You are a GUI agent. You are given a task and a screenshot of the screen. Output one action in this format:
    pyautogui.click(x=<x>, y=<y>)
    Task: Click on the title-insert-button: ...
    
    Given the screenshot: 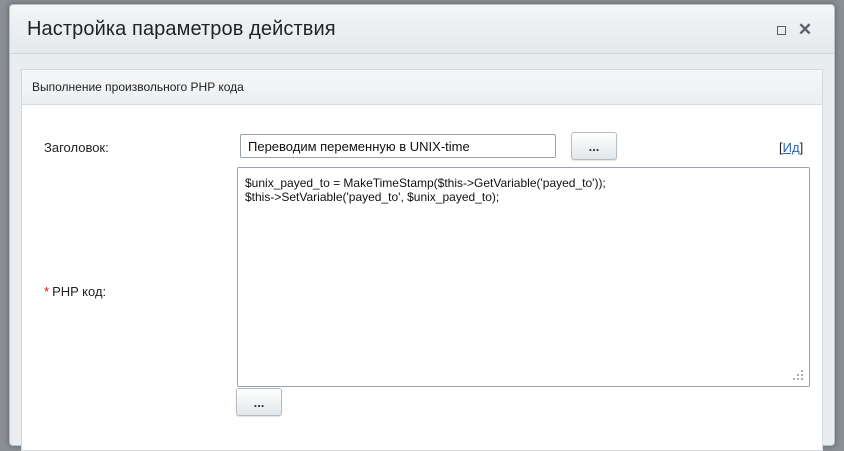 What is the action you would take?
    pyautogui.click(x=594, y=146)
    